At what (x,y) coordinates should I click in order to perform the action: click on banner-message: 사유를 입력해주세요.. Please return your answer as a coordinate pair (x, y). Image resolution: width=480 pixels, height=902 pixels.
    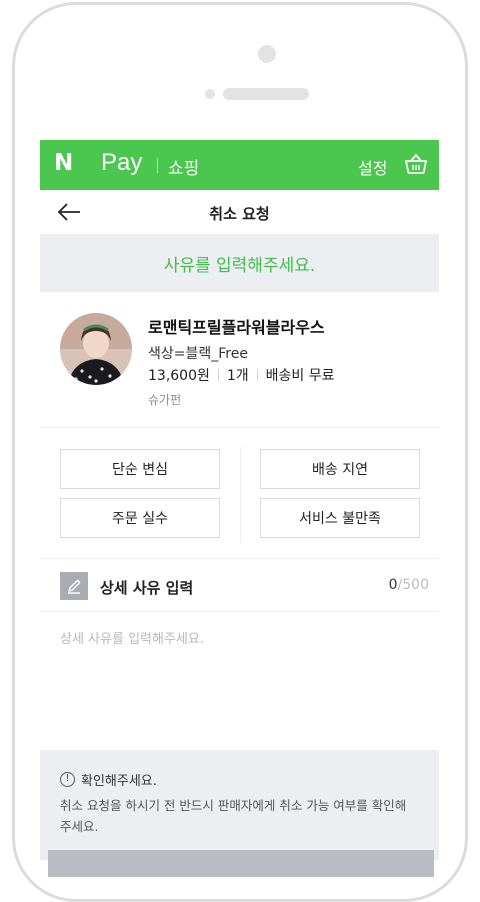
    Looking at the image, I should click on (239, 266).